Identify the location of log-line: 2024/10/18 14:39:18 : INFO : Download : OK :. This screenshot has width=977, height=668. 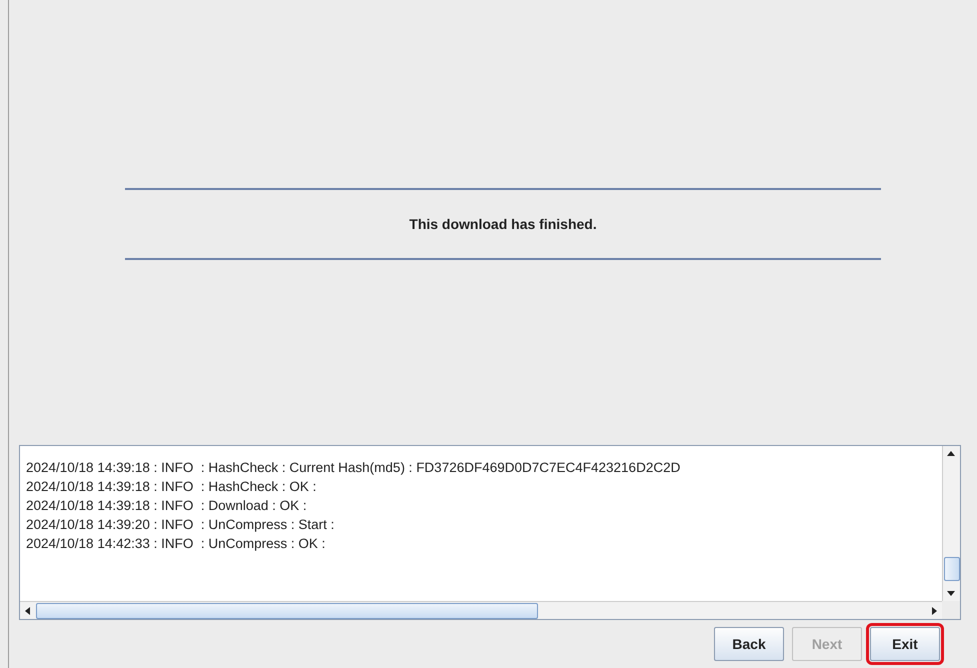
(167, 506).